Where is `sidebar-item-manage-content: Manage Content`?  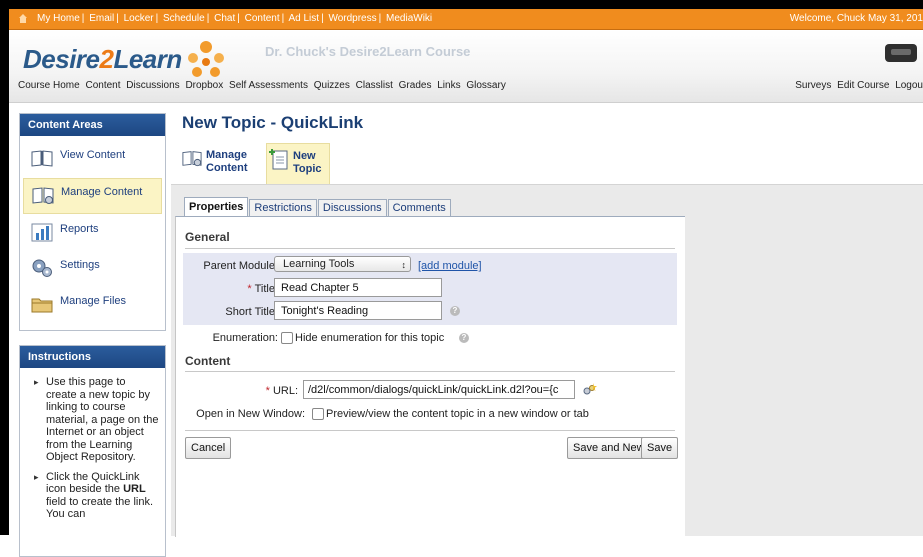 sidebar-item-manage-content: Manage Content is located at coordinates (92, 196).